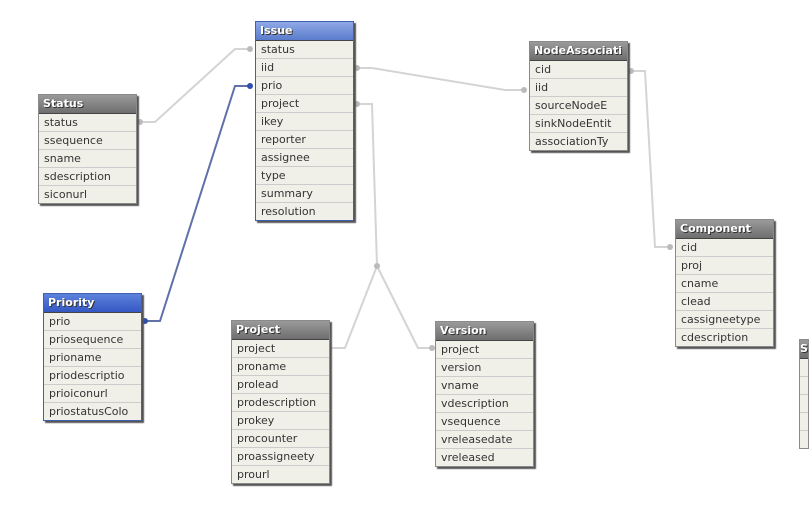 The height and width of the screenshot is (507, 809). What do you see at coordinates (92, 411) in the screenshot?
I see `field-row: priostatusColo` at bounding box center [92, 411].